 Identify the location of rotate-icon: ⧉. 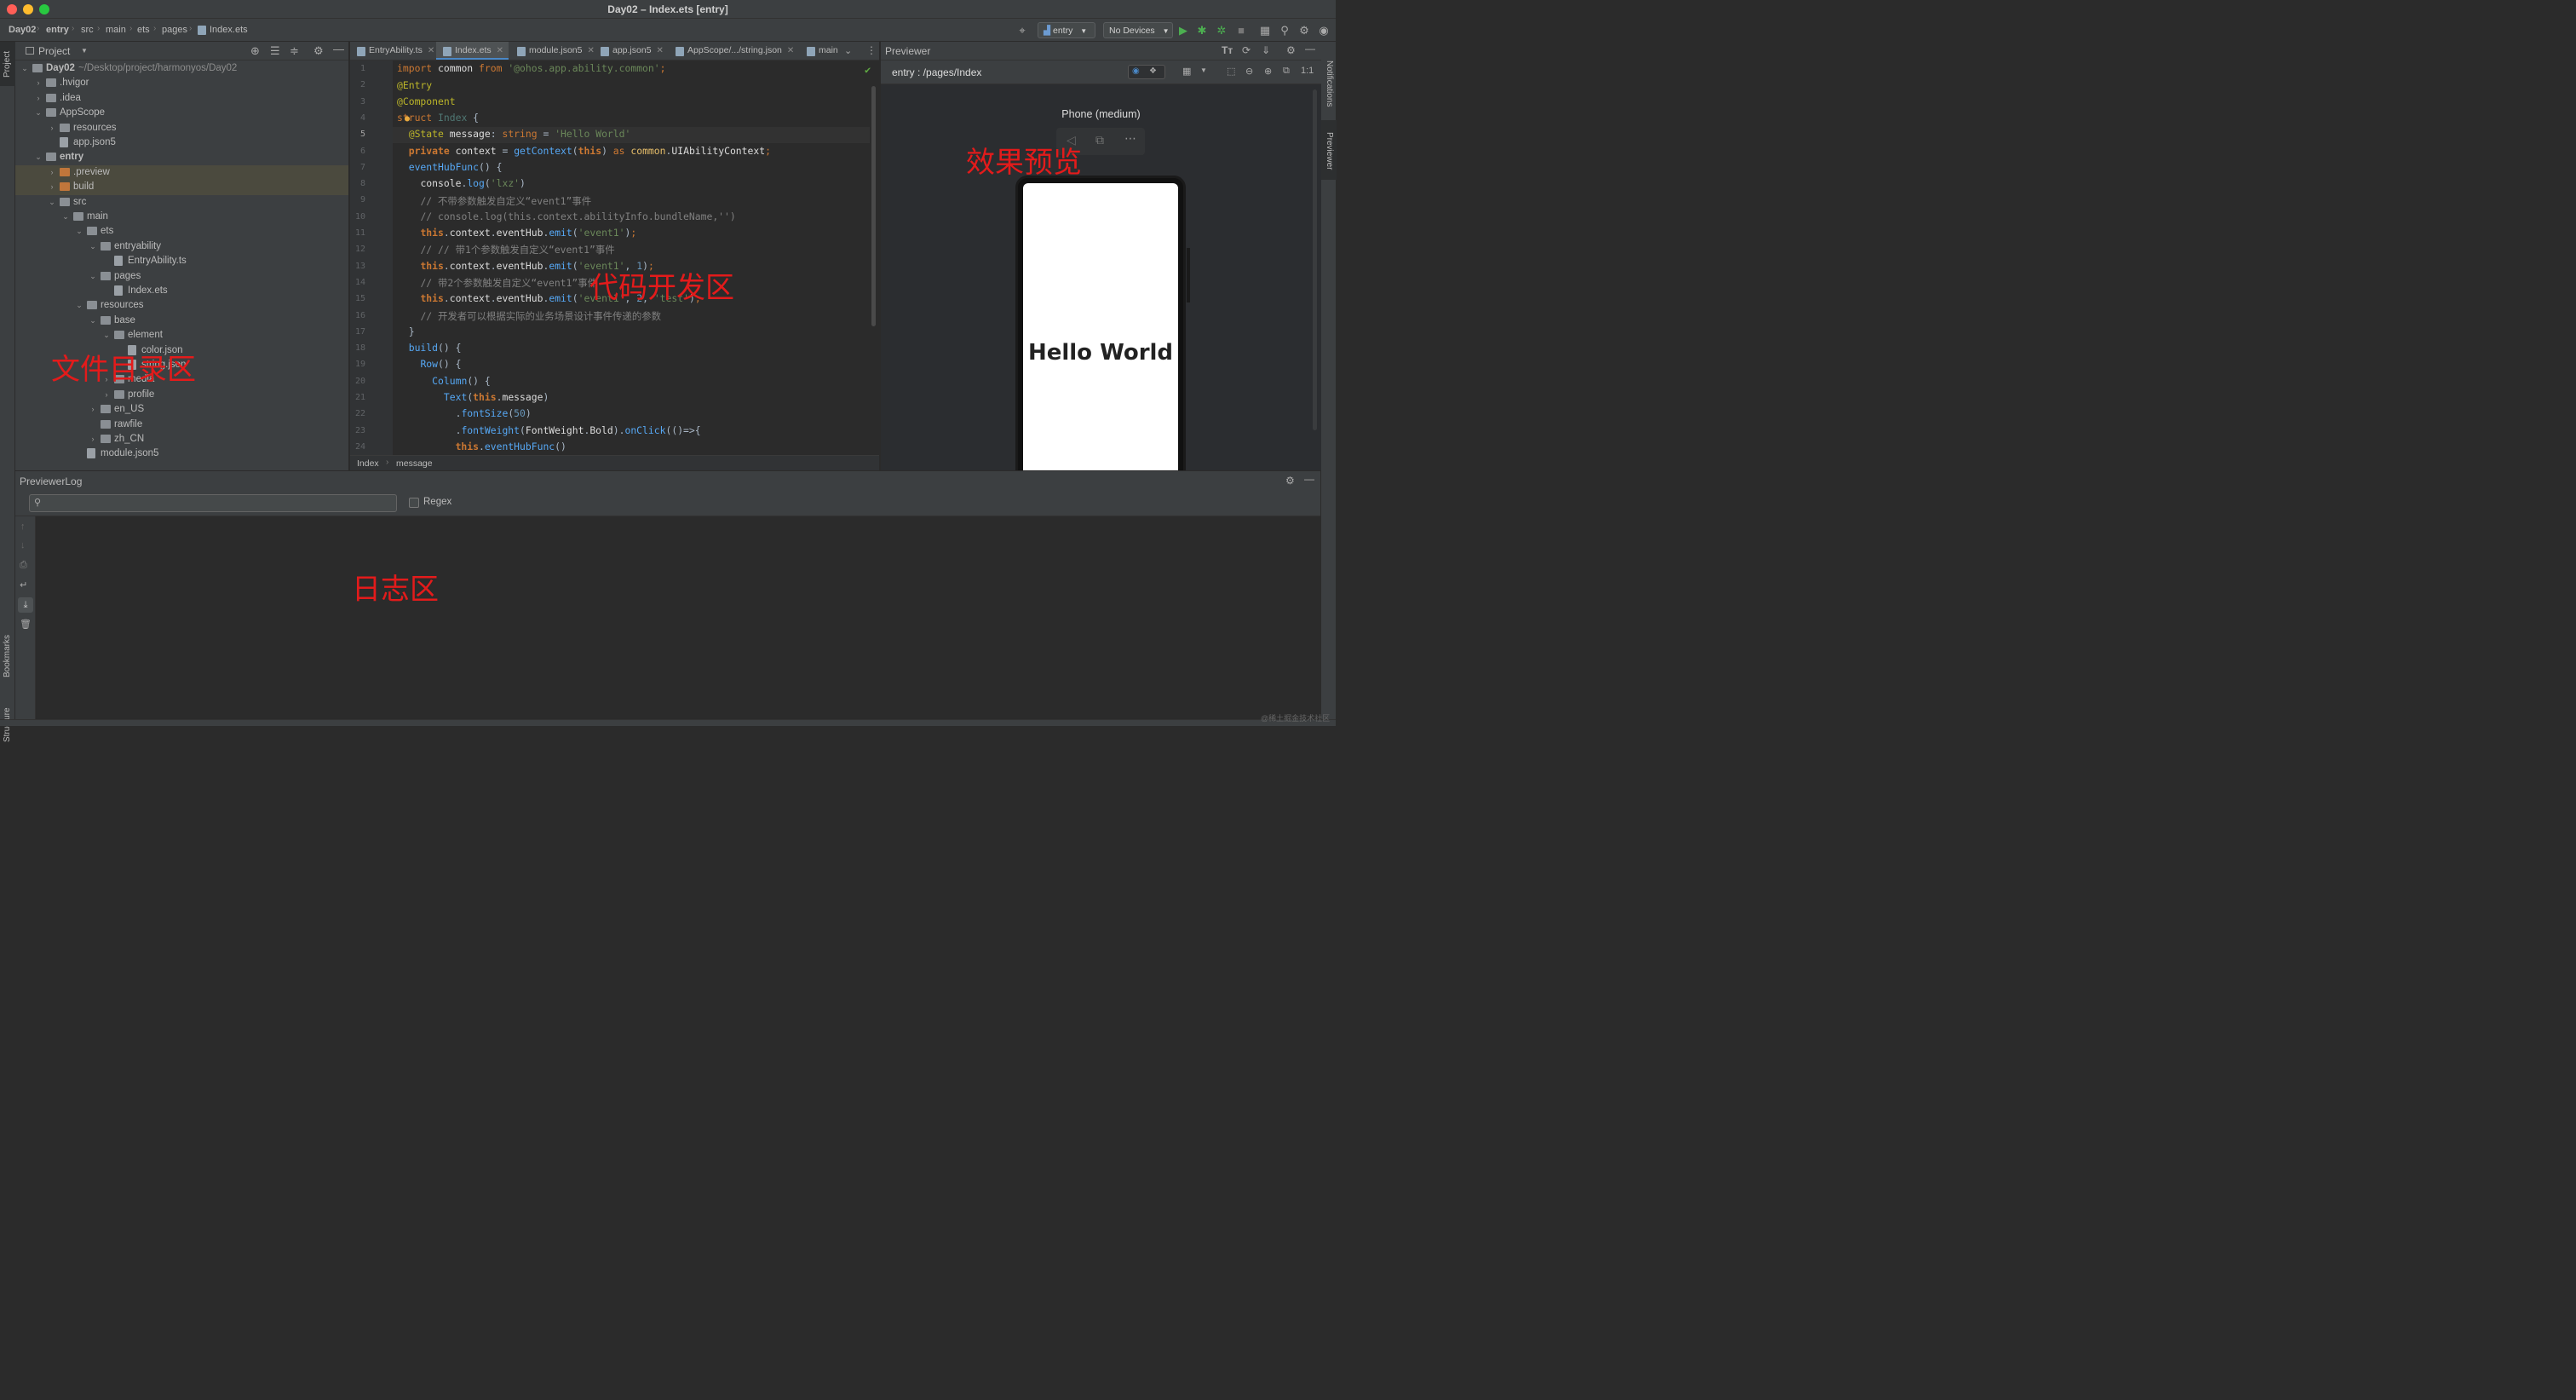
(1287, 71).